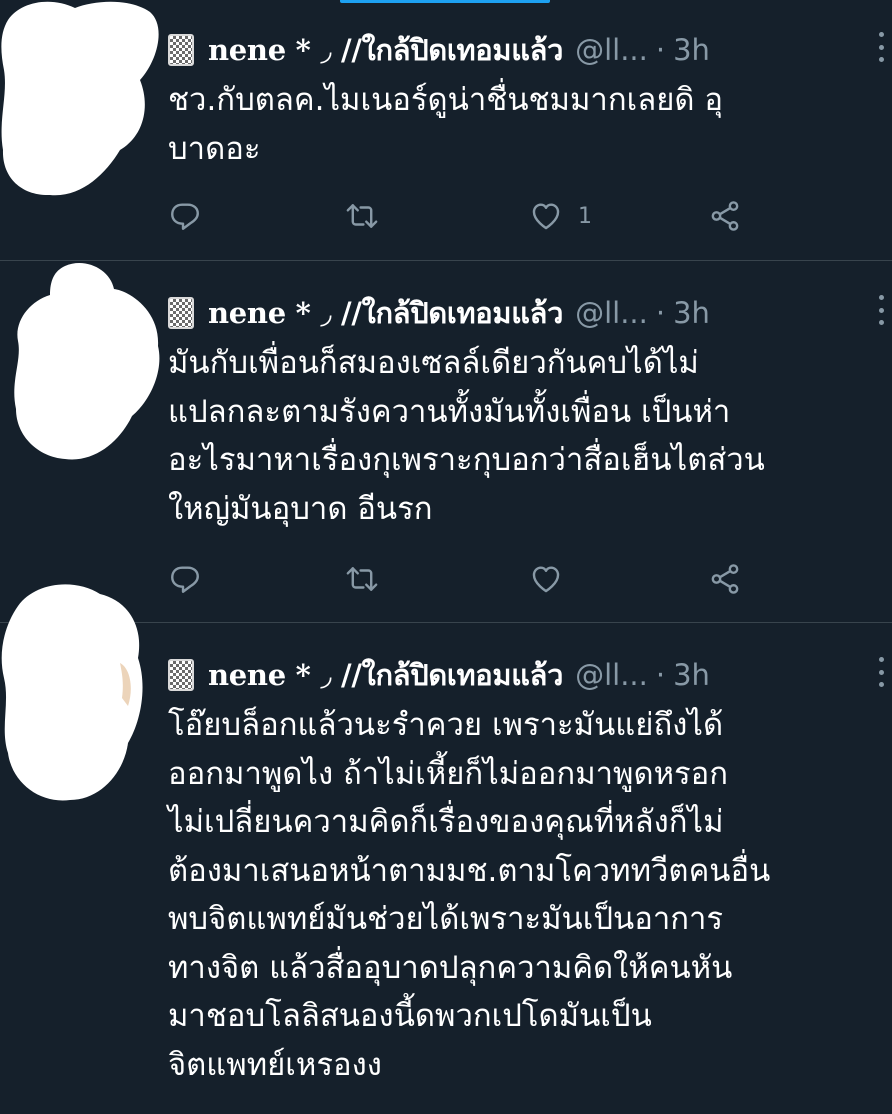  What do you see at coordinates (450, 967) in the screenshot?
I see `tweet-text-line: ทางจิต แล้วสื่ออุบาดปลุกความคิดให้คนหัน` at bounding box center [450, 967].